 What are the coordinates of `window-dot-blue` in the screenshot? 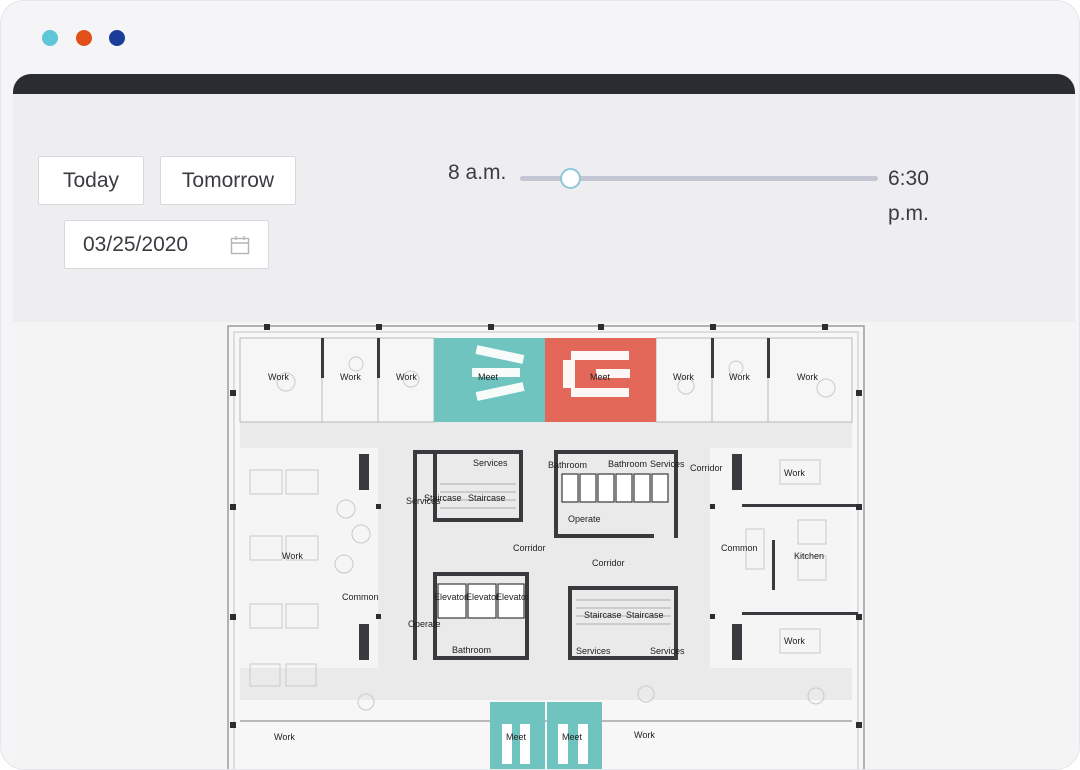 It's located at (117, 38).